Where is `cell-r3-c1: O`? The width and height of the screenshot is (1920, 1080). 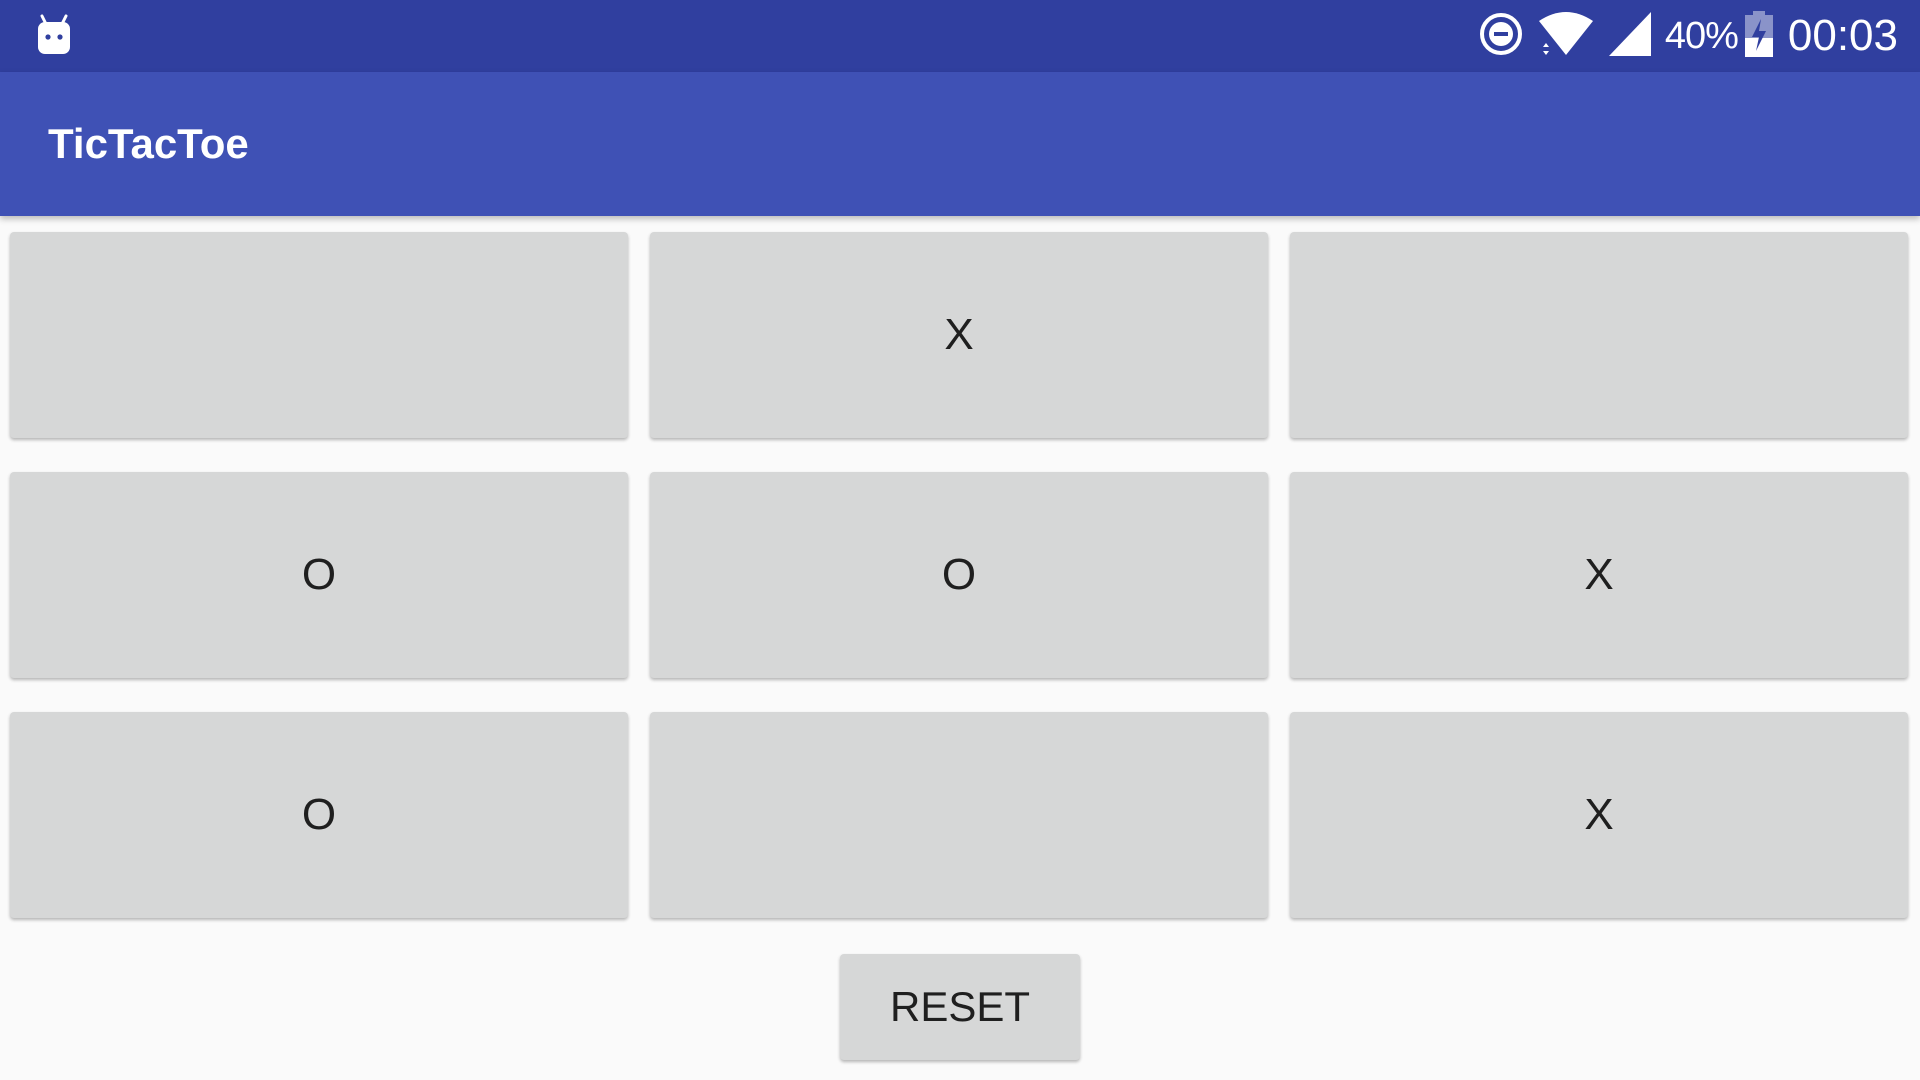 cell-r3-c1: O is located at coordinates (319, 815).